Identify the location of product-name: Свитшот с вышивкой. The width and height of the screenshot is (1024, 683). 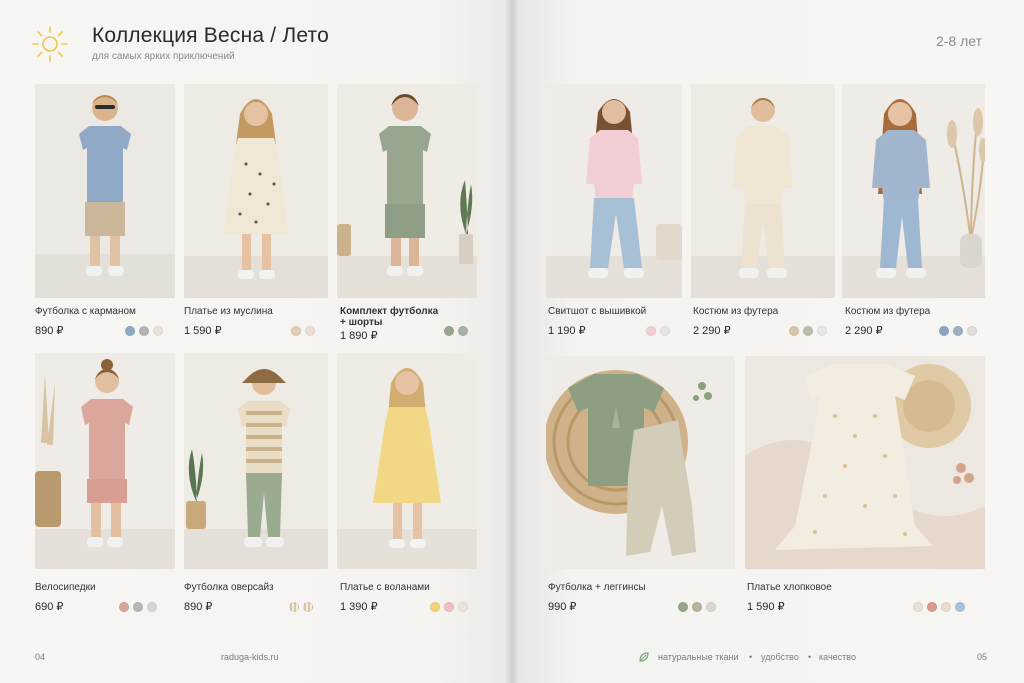
(597, 311).